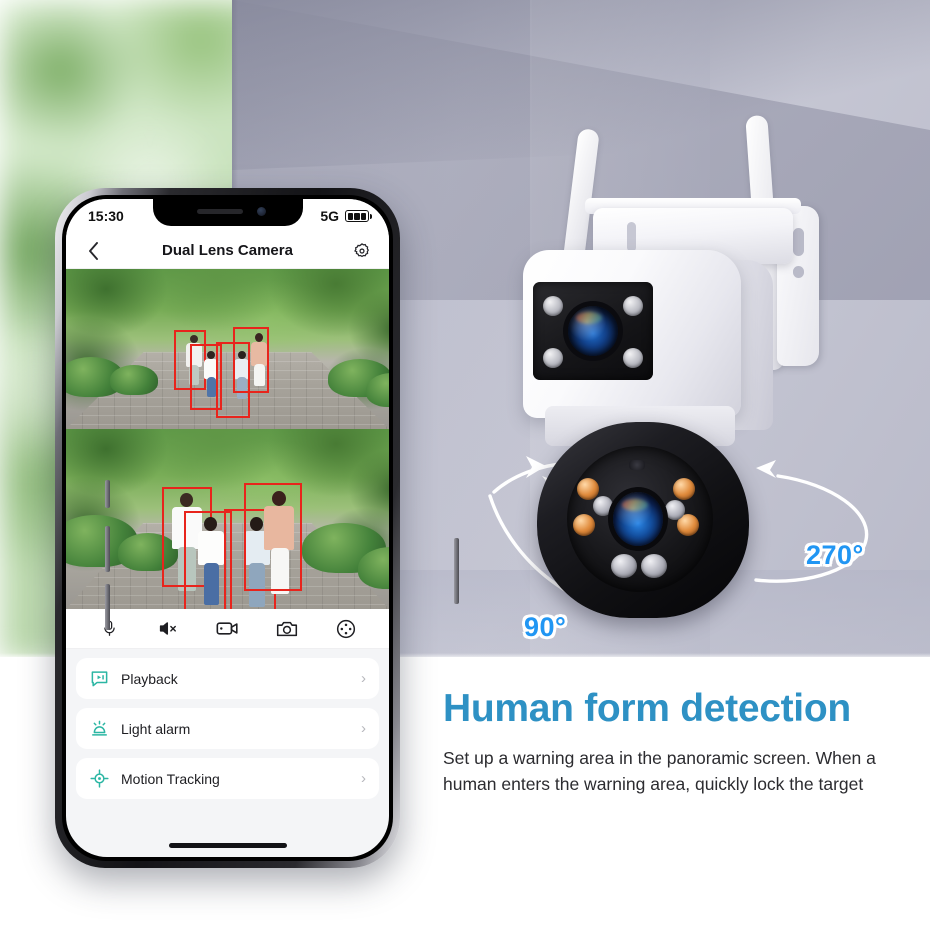  I want to click on mount-screw-slot, so click(798, 242).